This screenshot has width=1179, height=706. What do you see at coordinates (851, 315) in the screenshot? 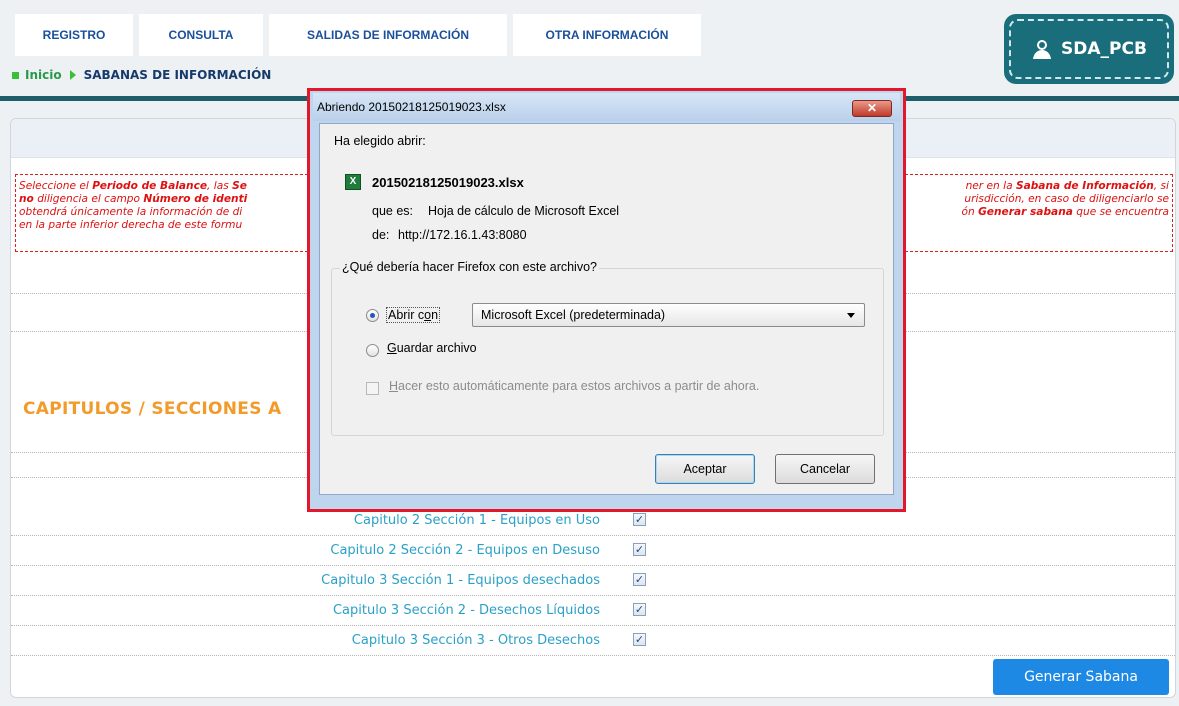
I see `chevron-down-icon` at bounding box center [851, 315].